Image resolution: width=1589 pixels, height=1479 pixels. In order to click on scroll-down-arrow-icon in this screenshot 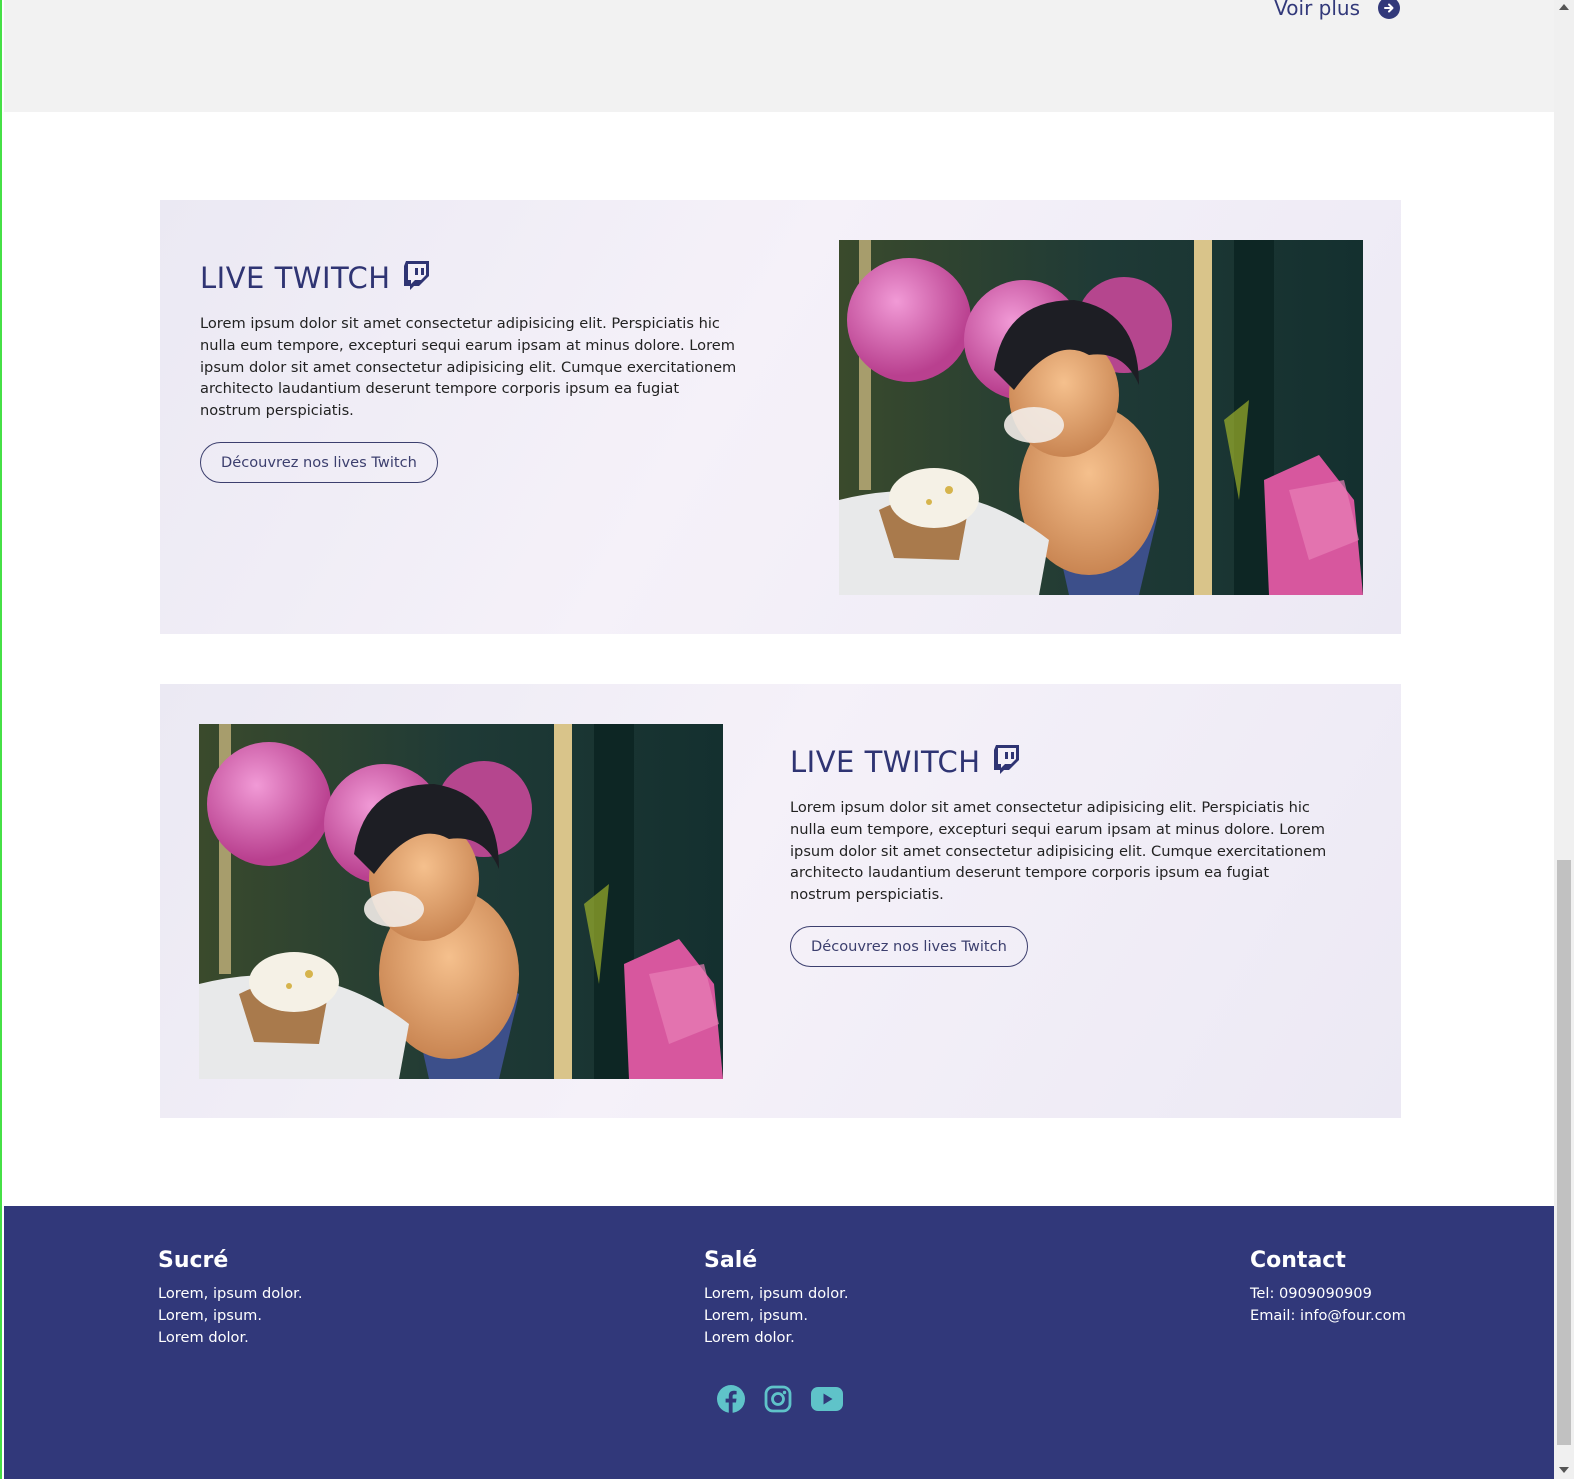, I will do `click(1564, 1470)`.